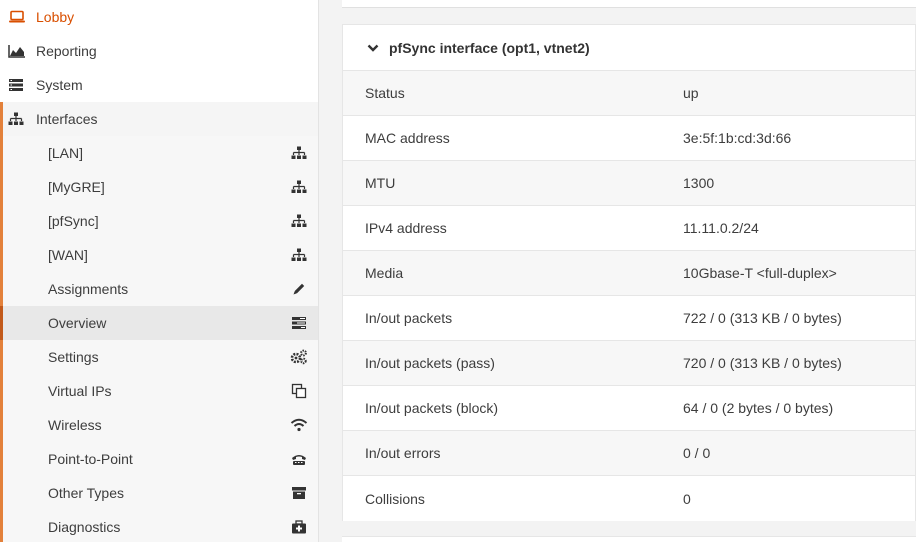 The height and width of the screenshot is (542, 916). Describe the element at coordinates (299, 289) in the screenshot. I see `pencil-icon` at that location.